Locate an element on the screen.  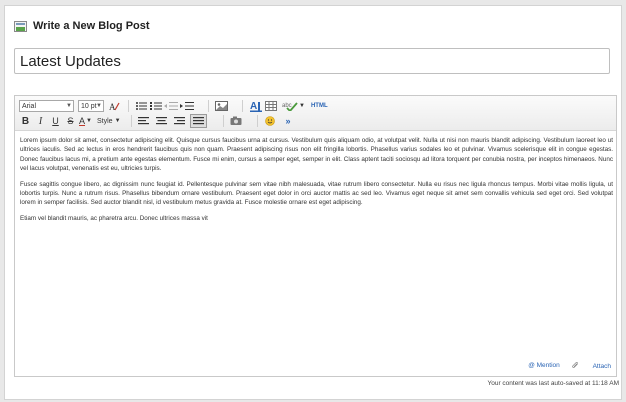
indent-button is located at coordinates (187, 106).